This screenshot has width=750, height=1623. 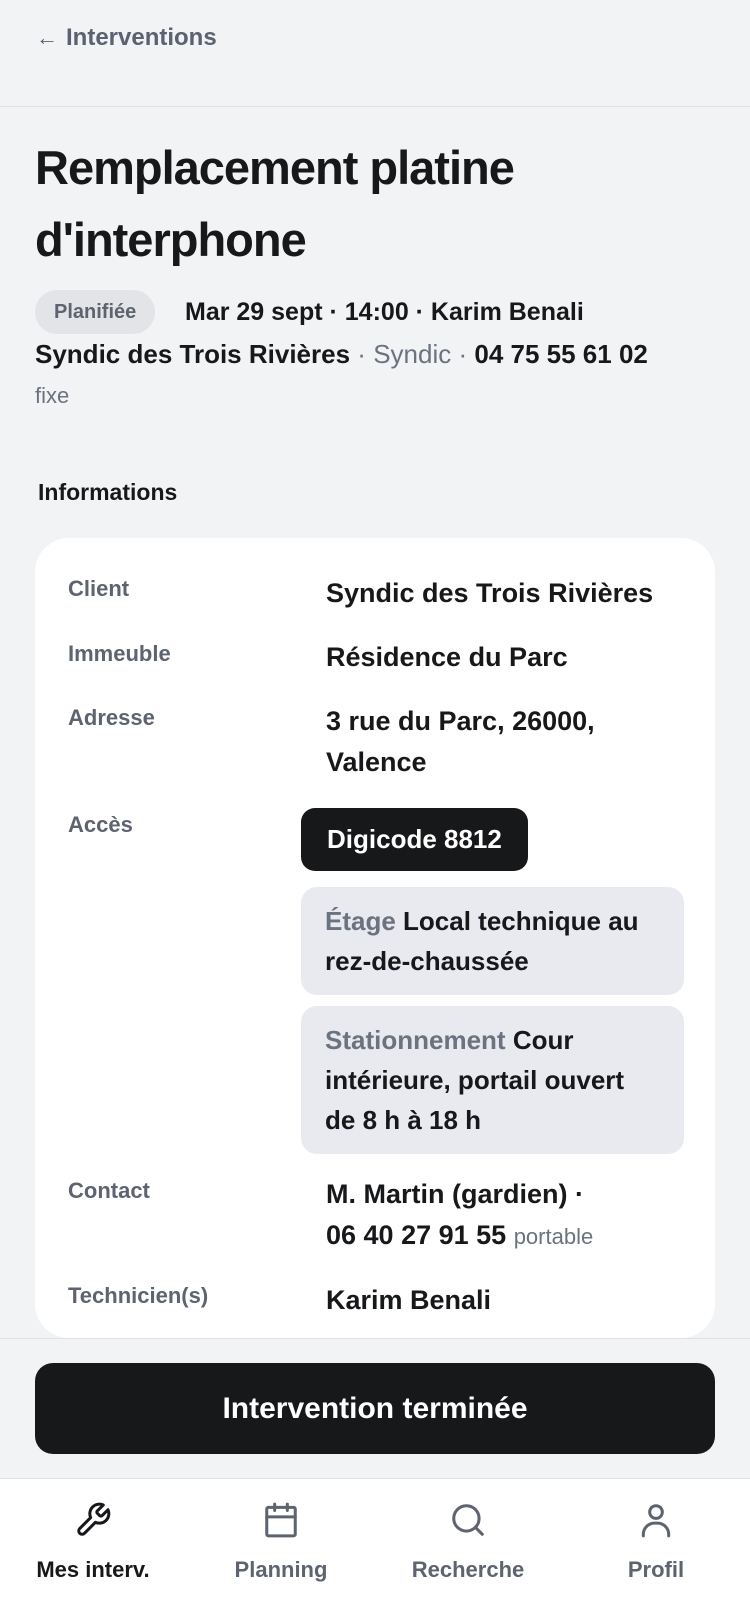 What do you see at coordinates (561, 354) in the screenshot?
I see `client-phone-link: 04 75 55 61 02` at bounding box center [561, 354].